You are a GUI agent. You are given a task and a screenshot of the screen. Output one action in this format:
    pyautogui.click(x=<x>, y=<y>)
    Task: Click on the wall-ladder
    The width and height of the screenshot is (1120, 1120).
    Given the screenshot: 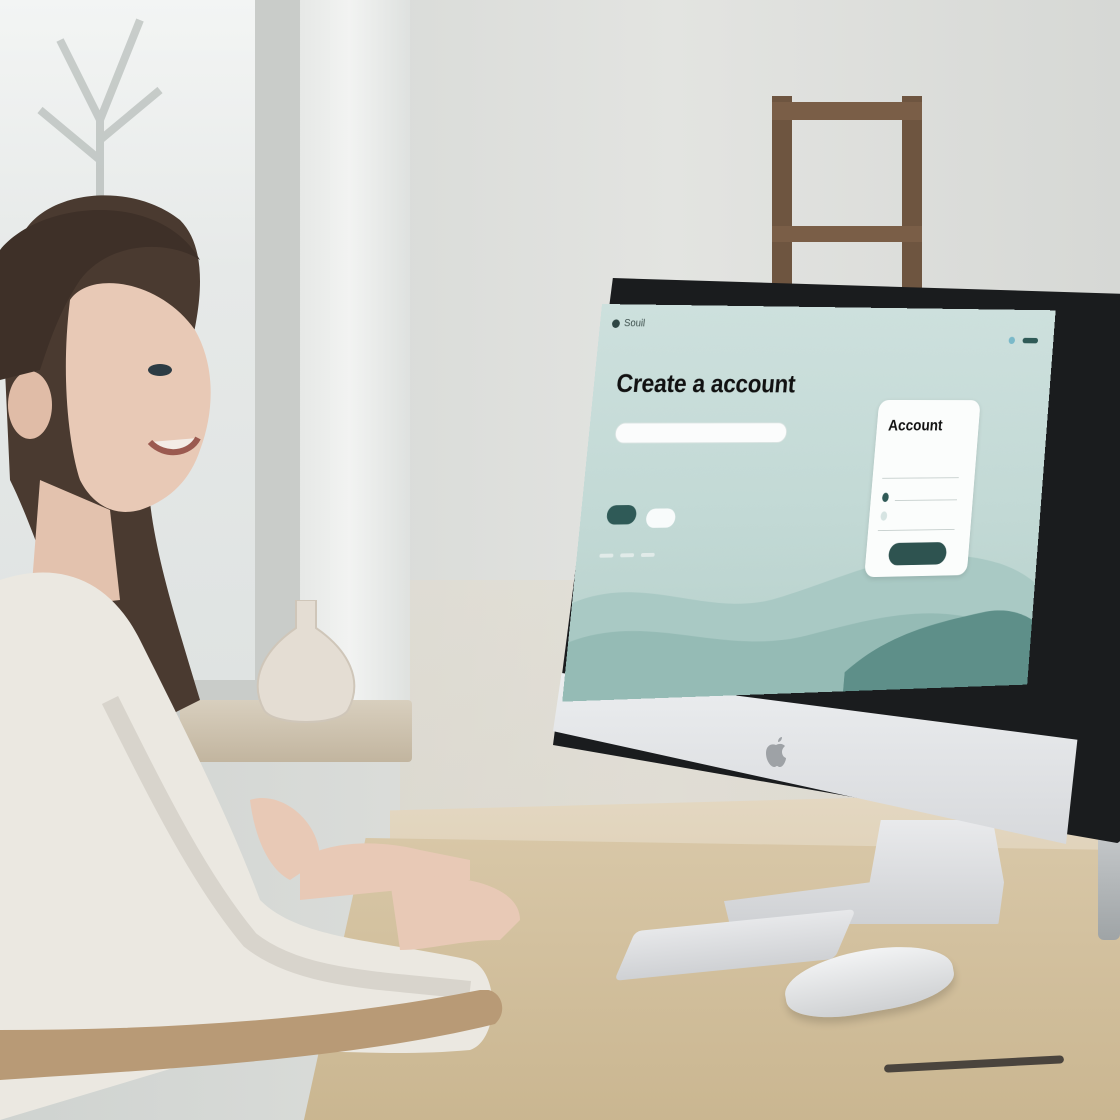 What is the action you would take?
    pyautogui.click(x=847, y=196)
    